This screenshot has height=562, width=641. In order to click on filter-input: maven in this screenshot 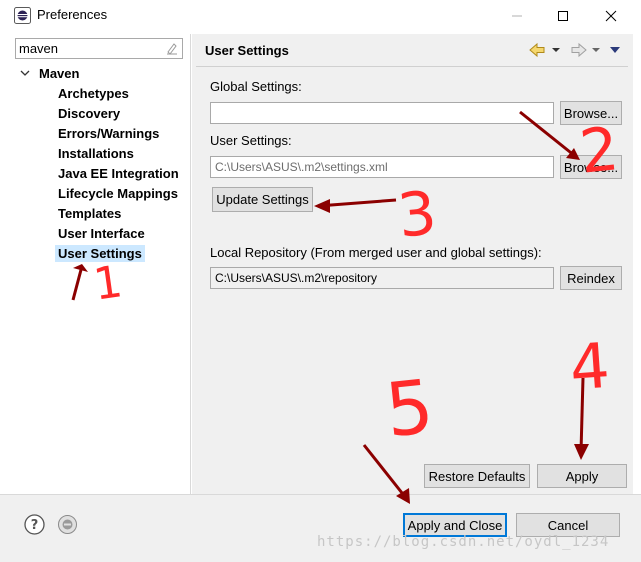, I will do `click(99, 48)`.